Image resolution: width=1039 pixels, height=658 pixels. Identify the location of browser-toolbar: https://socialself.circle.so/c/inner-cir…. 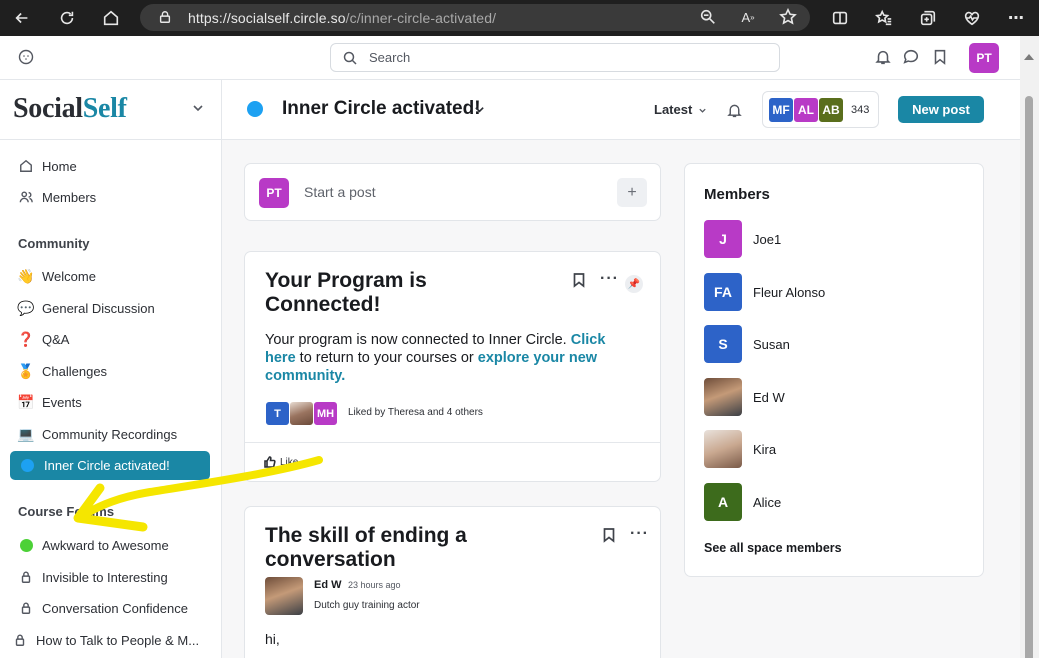
(519, 18).